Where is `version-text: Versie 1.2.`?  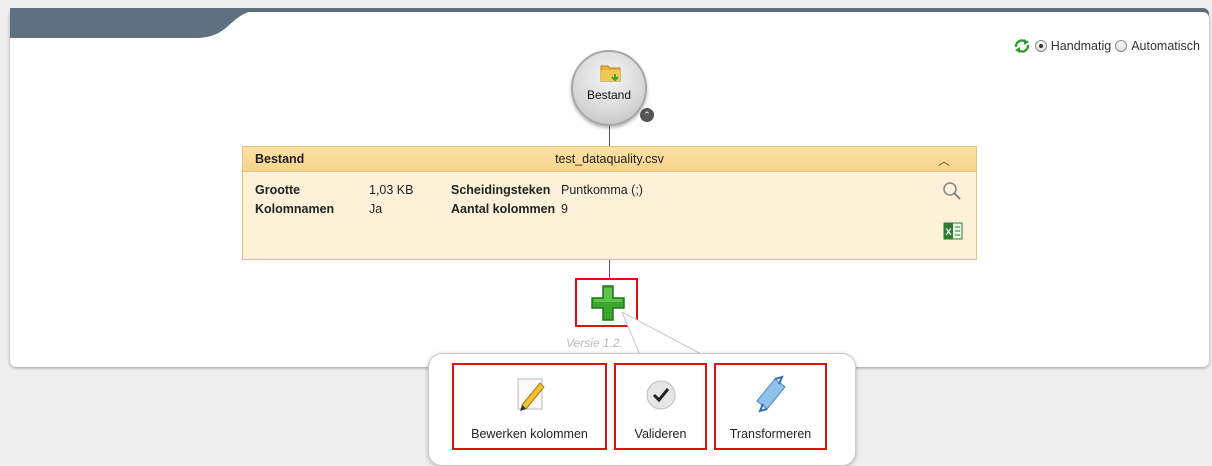
version-text: Versie 1.2. is located at coordinates (594, 343).